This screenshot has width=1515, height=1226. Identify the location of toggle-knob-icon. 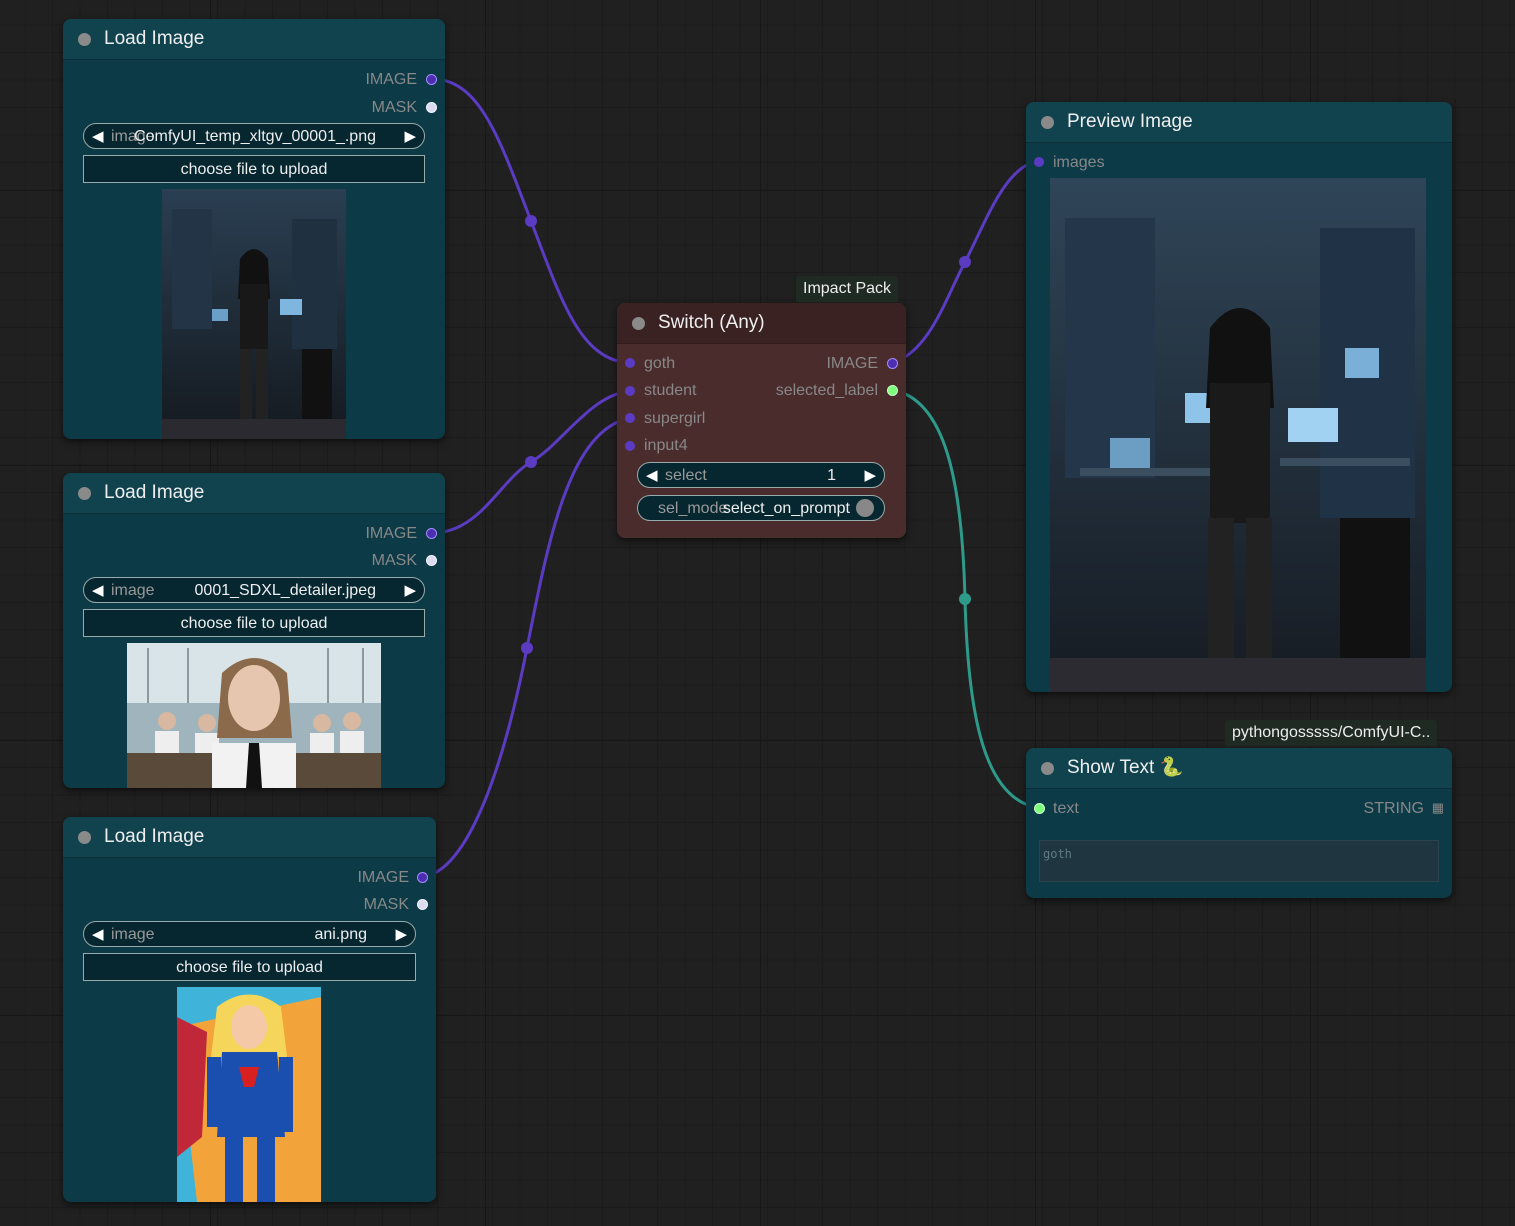
(865, 508).